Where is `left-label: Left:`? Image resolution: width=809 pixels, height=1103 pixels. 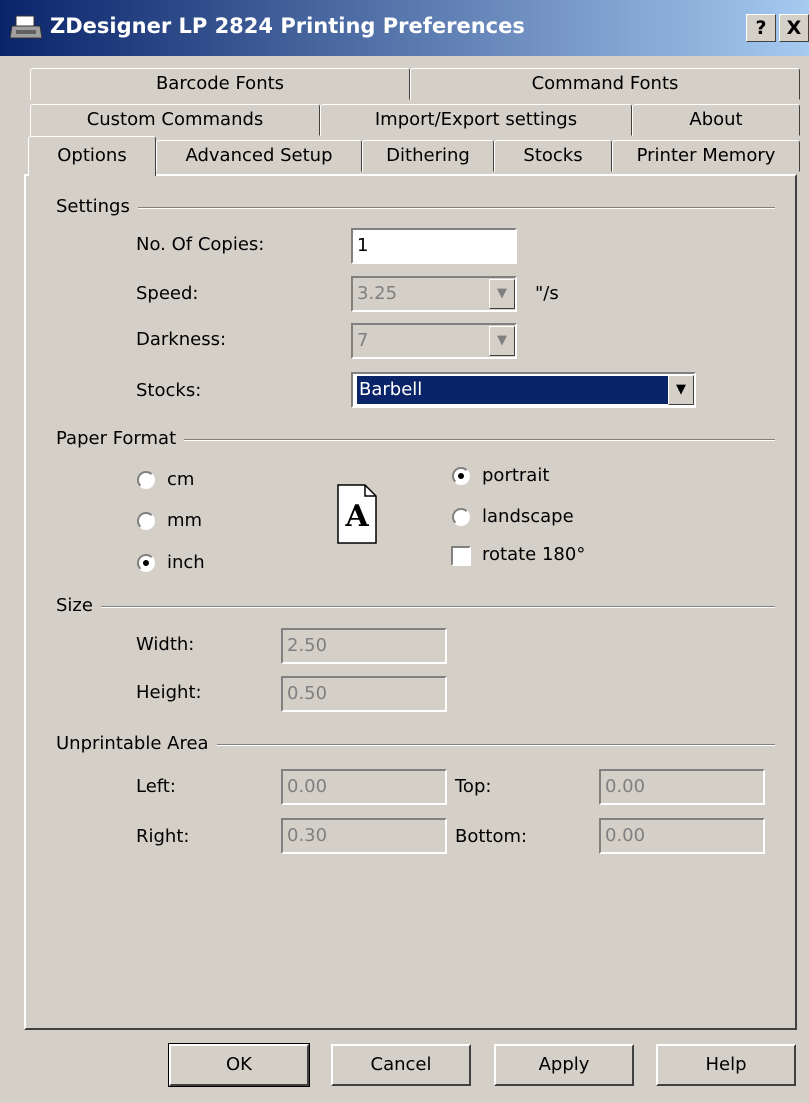 left-label: Left: is located at coordinates (156, 786).